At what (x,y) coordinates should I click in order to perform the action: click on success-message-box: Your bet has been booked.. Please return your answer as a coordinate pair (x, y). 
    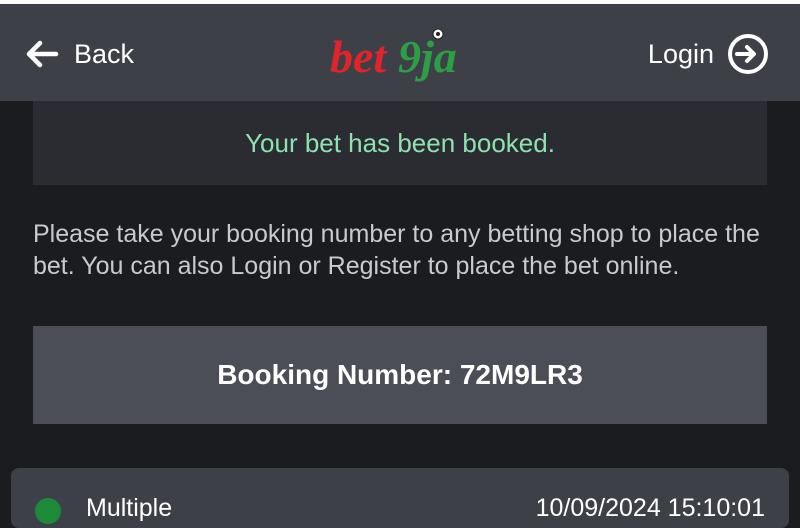
    Looking at the image, I should click on (400, 143).